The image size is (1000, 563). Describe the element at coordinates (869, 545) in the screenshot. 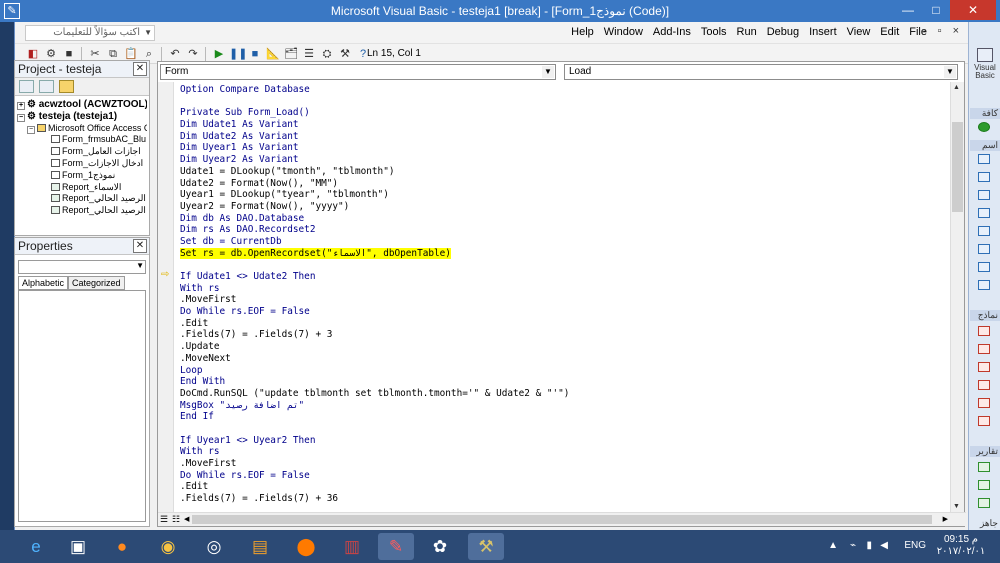

I see `signal-icon: ▮` at that location.